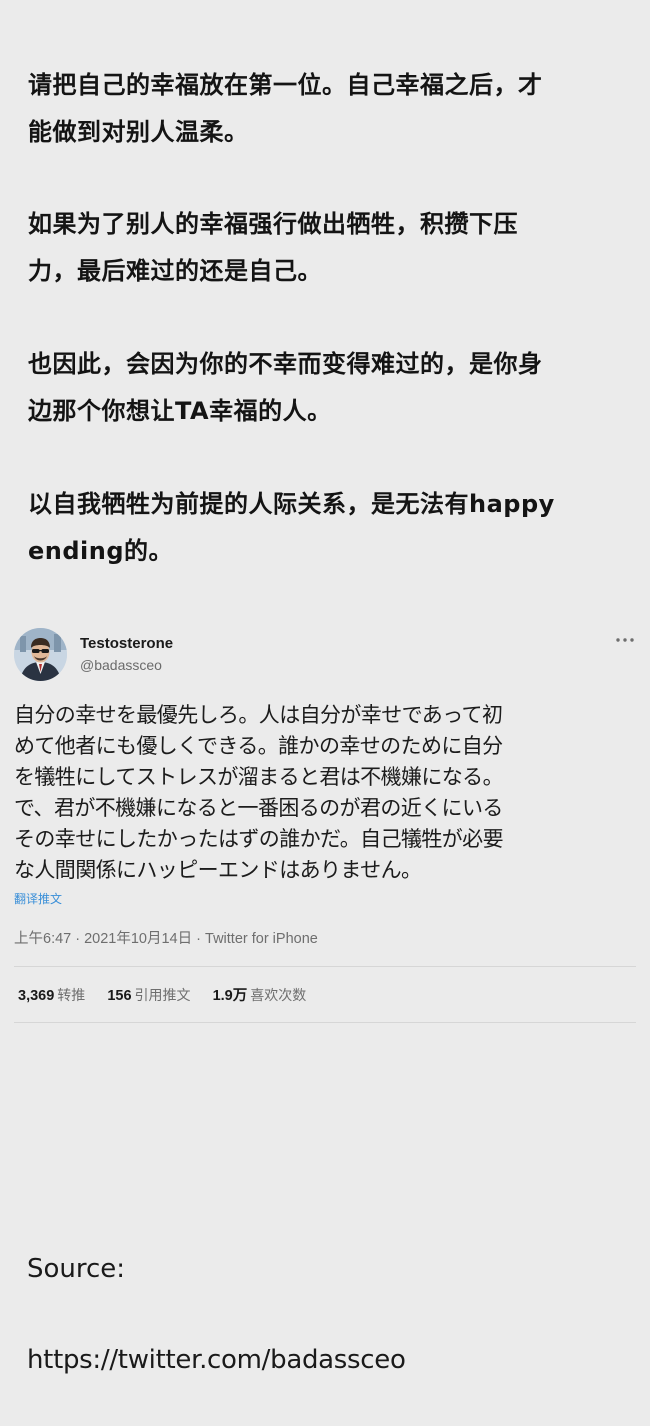 Image resolution: width=650 pixels, height=1426 pixels. What do you see at coordinates (285, 85) in the screenshot?
I see `quote-line: 请把自己的幸福放在第一位。自己幸福之后，才` at bounding box center [285, 85].